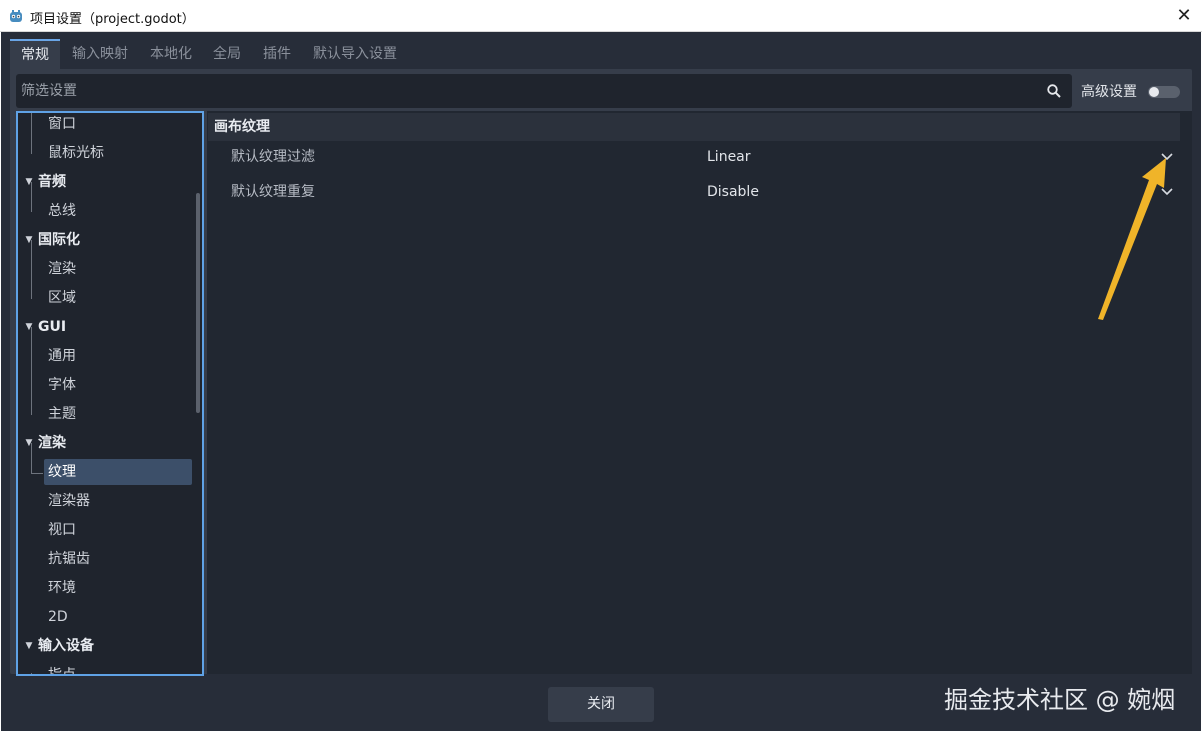 The image size is (1202, 732). I want to click on tree-item-theme: 主题, so click(62, 414).